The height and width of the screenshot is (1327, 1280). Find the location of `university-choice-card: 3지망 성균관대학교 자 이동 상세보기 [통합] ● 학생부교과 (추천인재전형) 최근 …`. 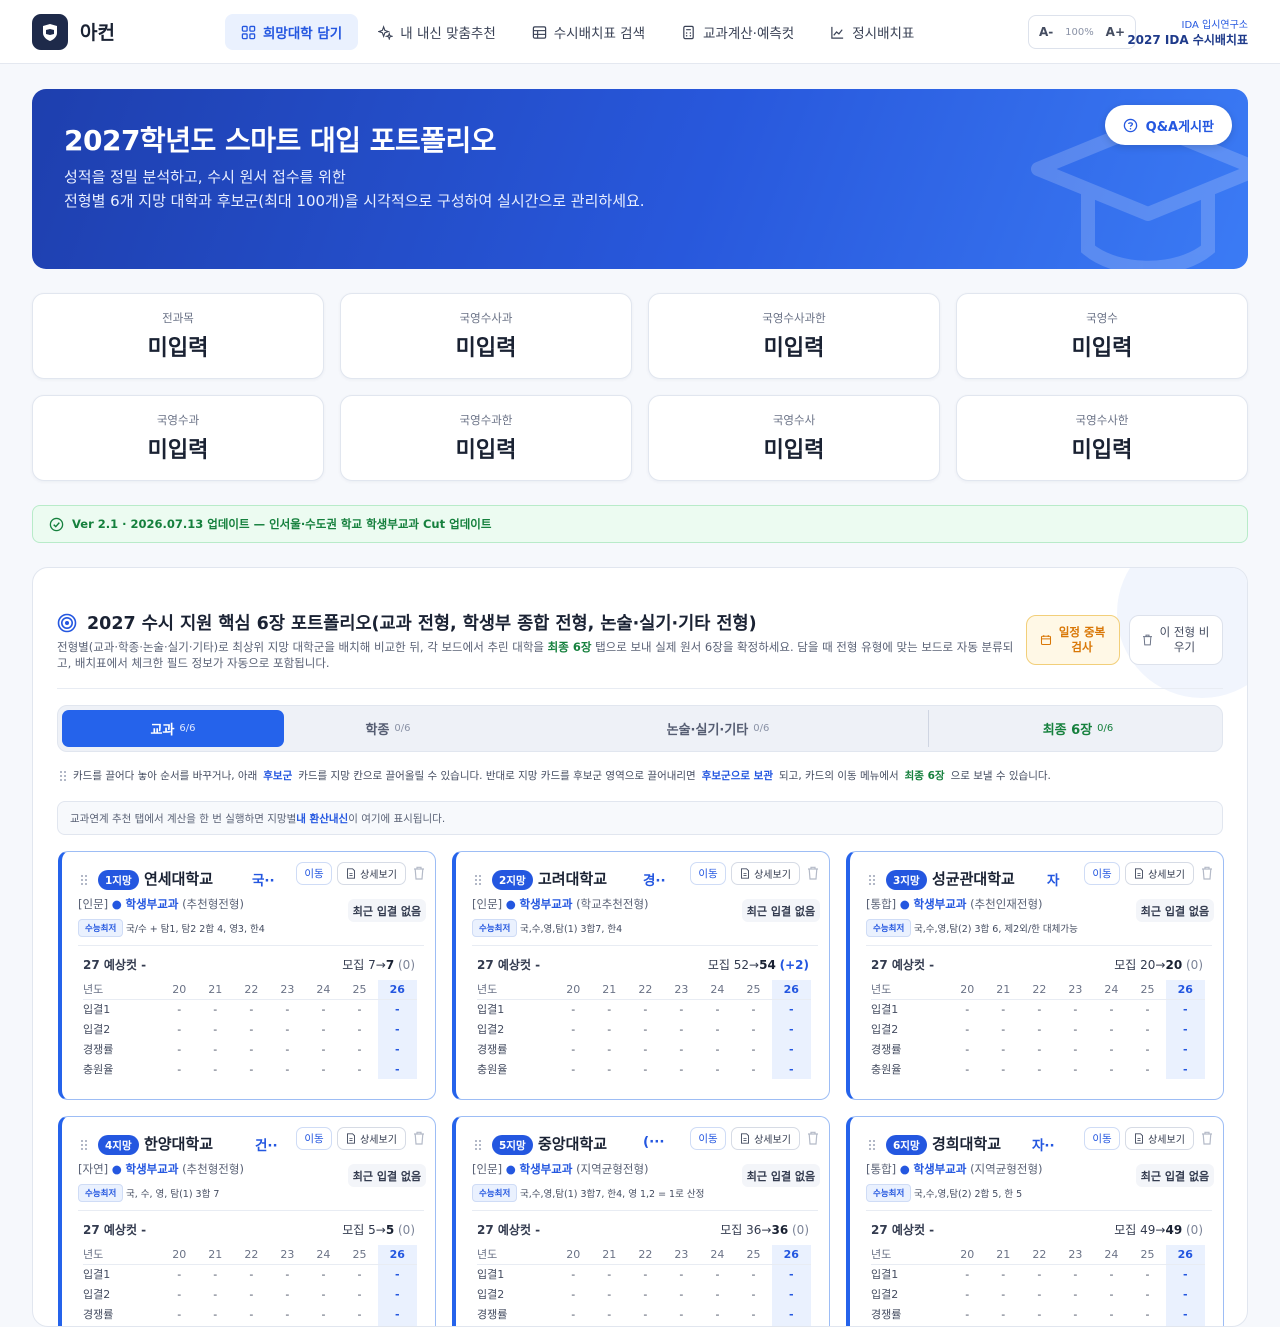

university-choice-card: 3지망 성균관대학교 자 이동 상세보기 [통합] ● 학생부교과 (추천인재전형) 최근 … is located at coordinates (1035, 975).